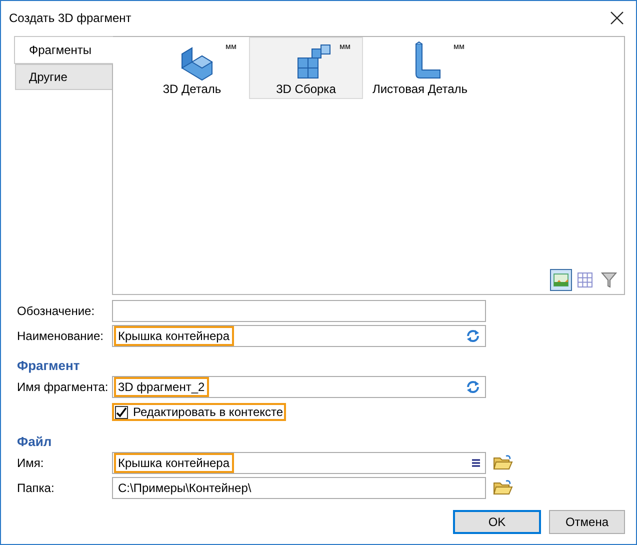 The image size is (637, 545). I want to click on field-label: Имя фрагмента:, so click(63, 387).